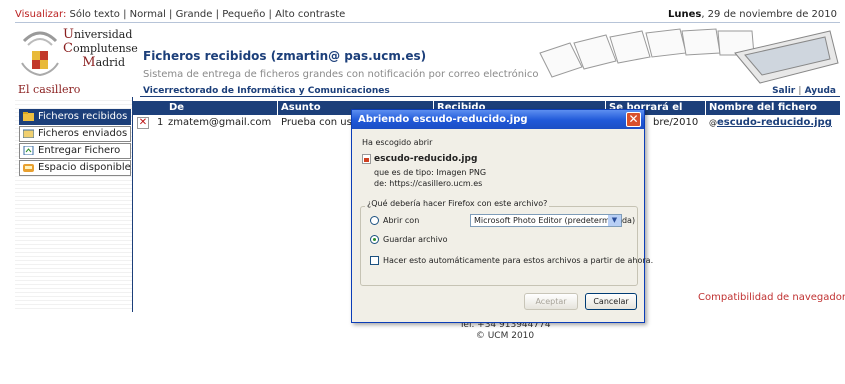 Image resolution: width=845 pixels, height=384 pixels. I want to click on logo-word: omplutense, so click(105, 48).